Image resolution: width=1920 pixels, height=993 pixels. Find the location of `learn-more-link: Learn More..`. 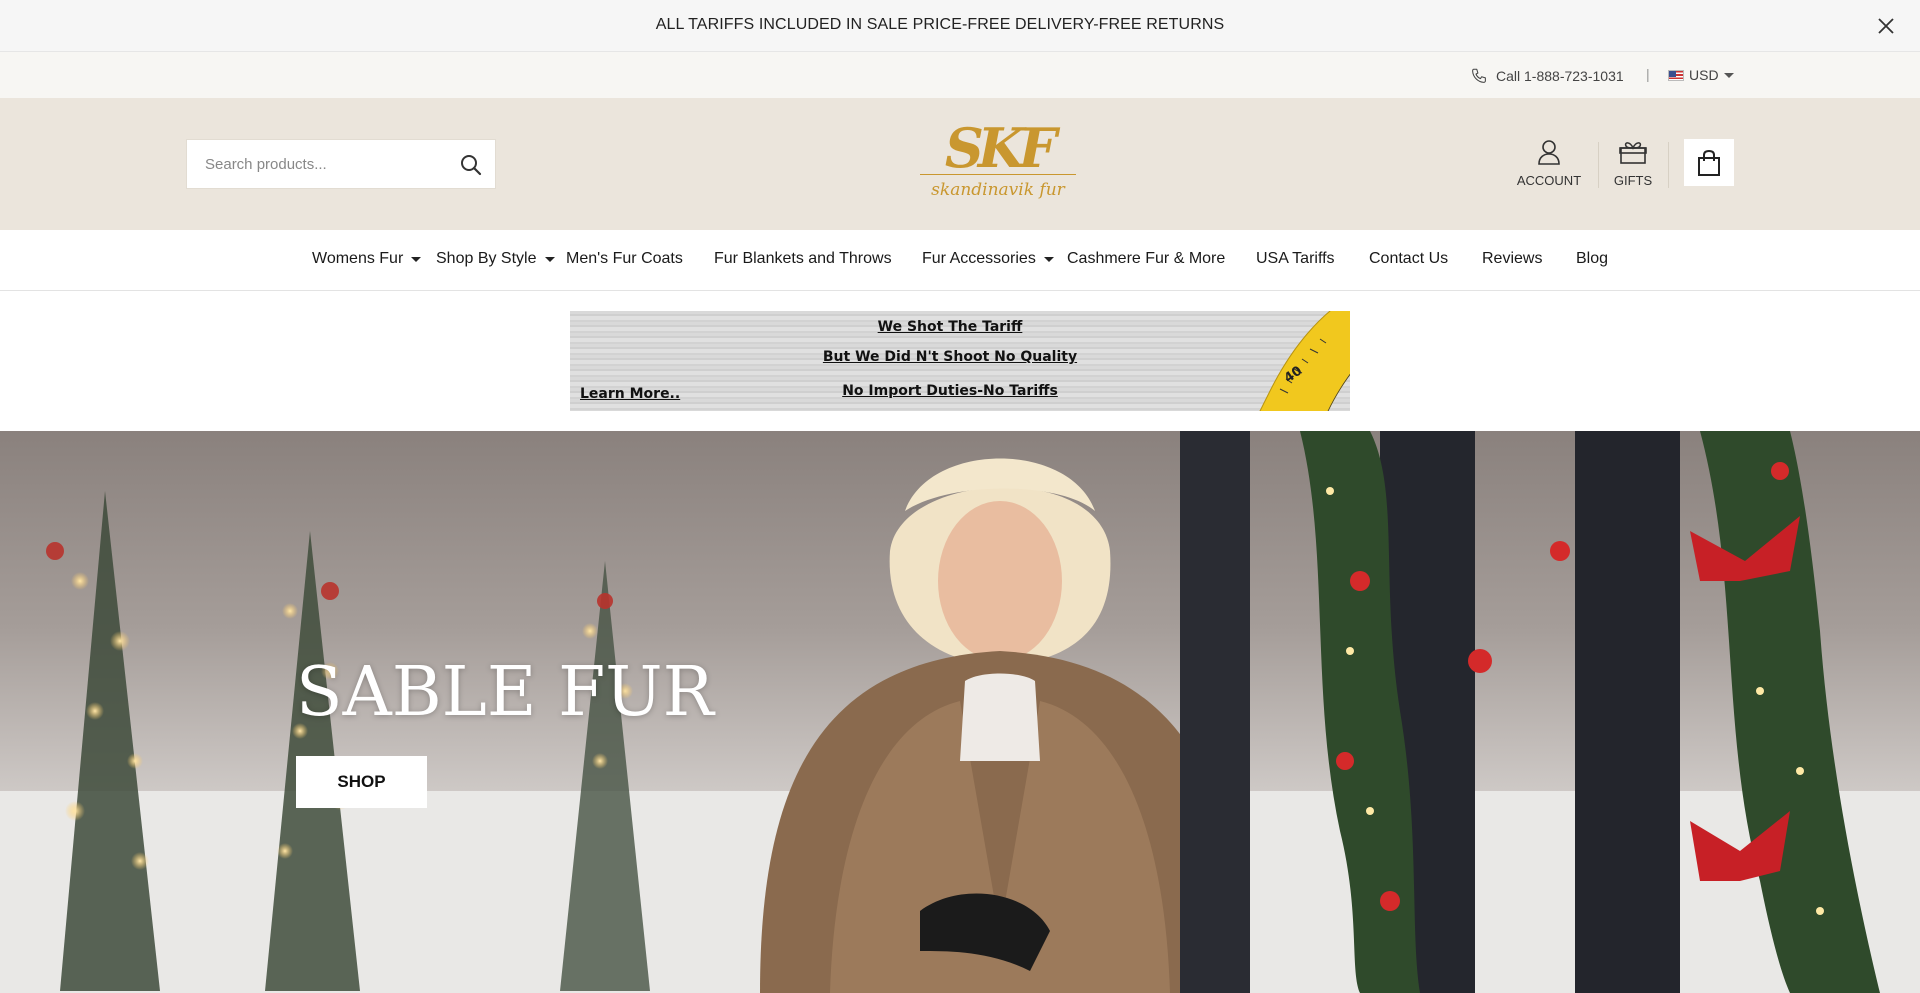

learn-more-link: Learn More.. is located at coordinates (630, 394).